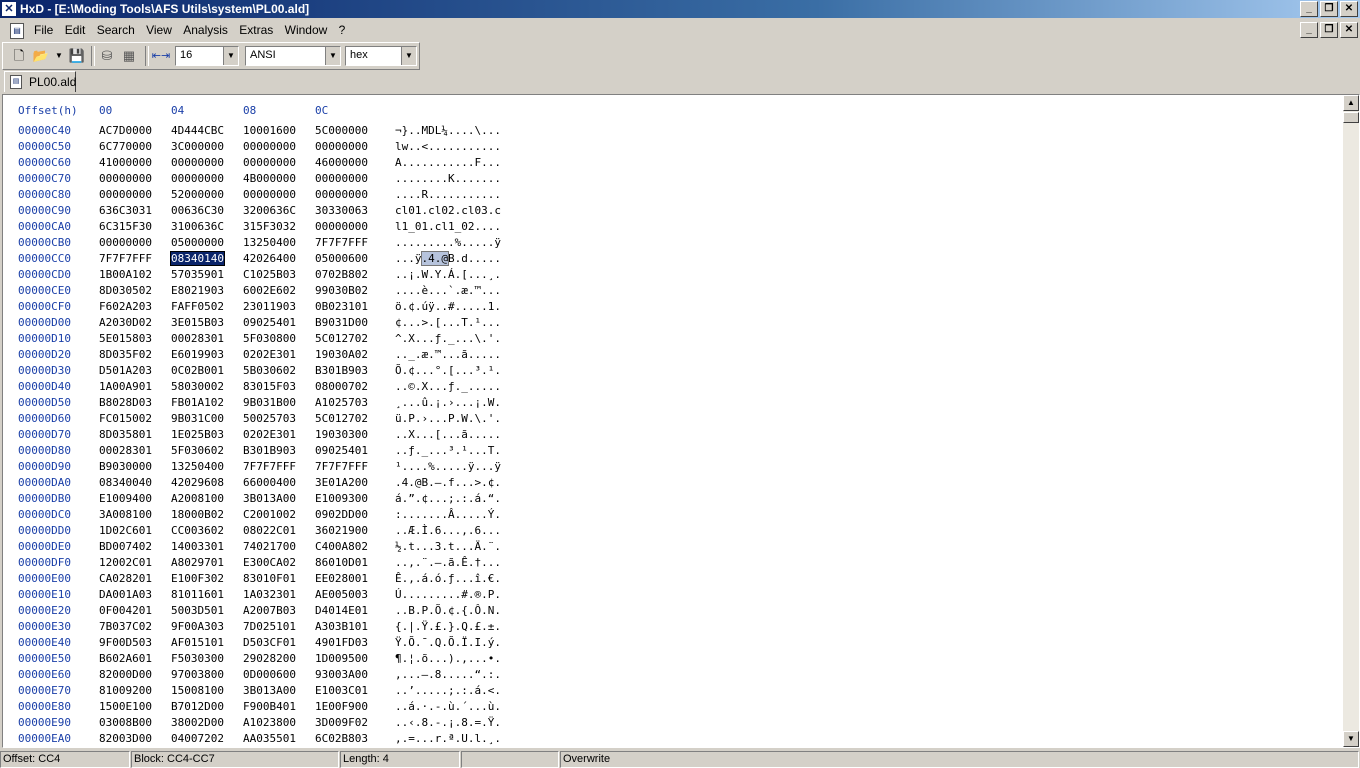 The image size is (1360, 768). What do you see at coordinates (269, 514) in the screenshot?
I see `hex-byte-group: C2001002` at bounding box center [269, 514].